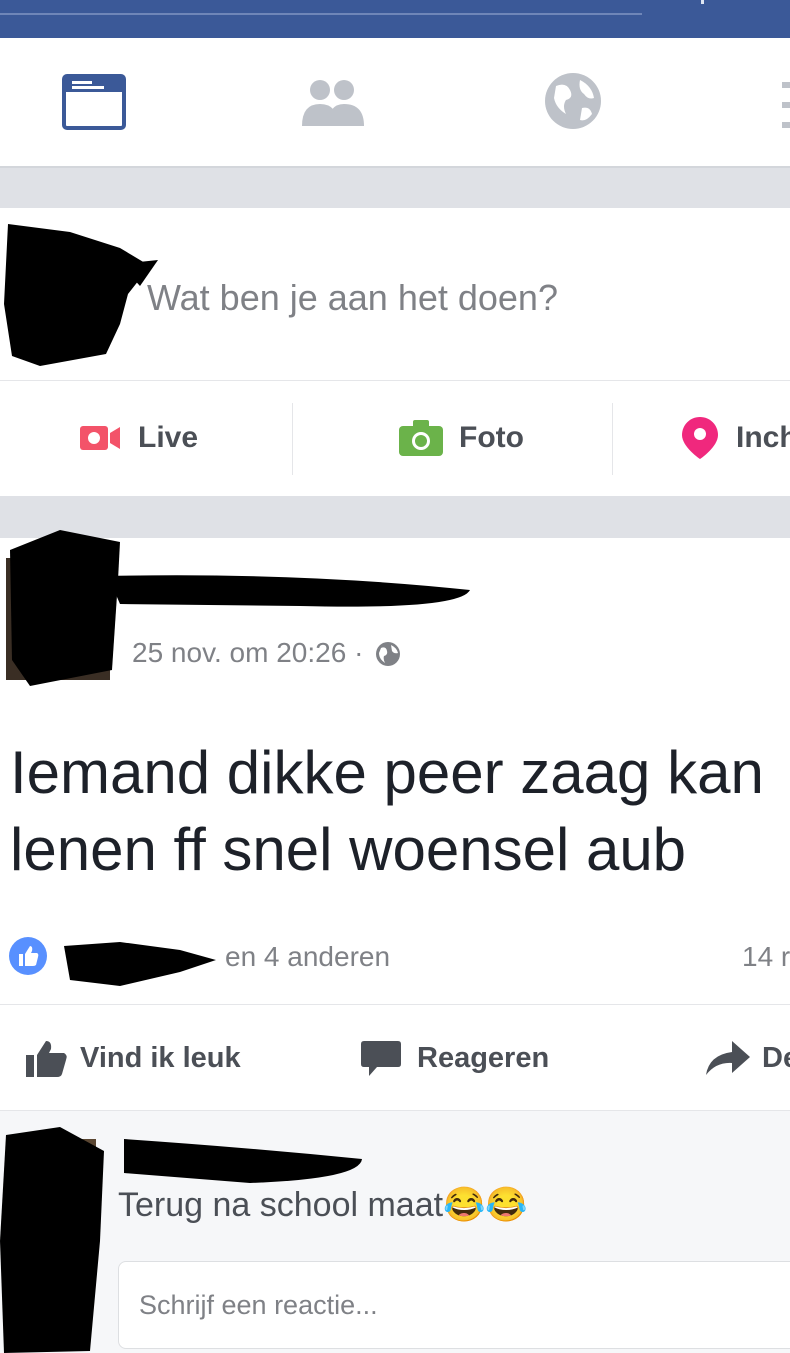 Image resolution: width=790 pixels, height=1353 pixels. What do you see at coordinates (46, 1059) in the screenshot?
I see `thumbs-up-icon` at bounding box center [46, 1059].